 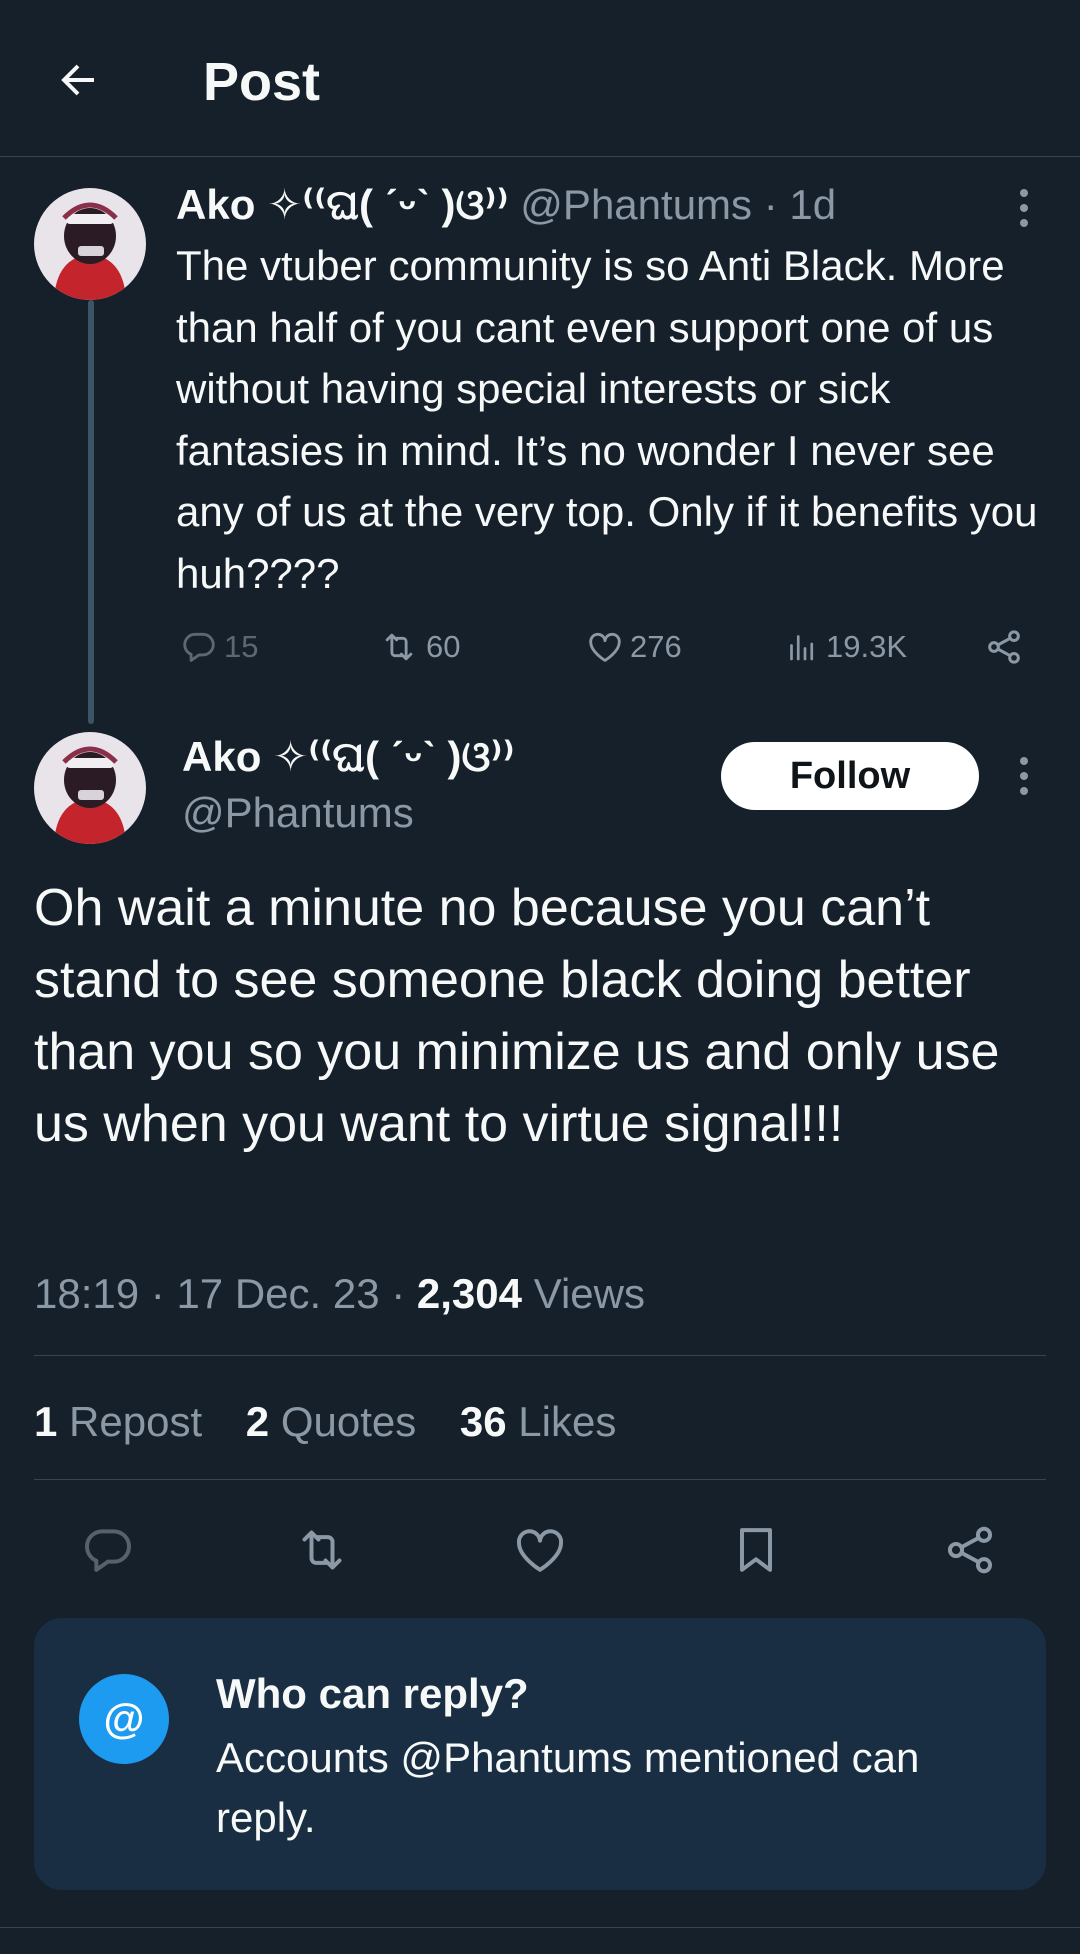 I want to click on top-bar: Post, so click(x=540, y=78).